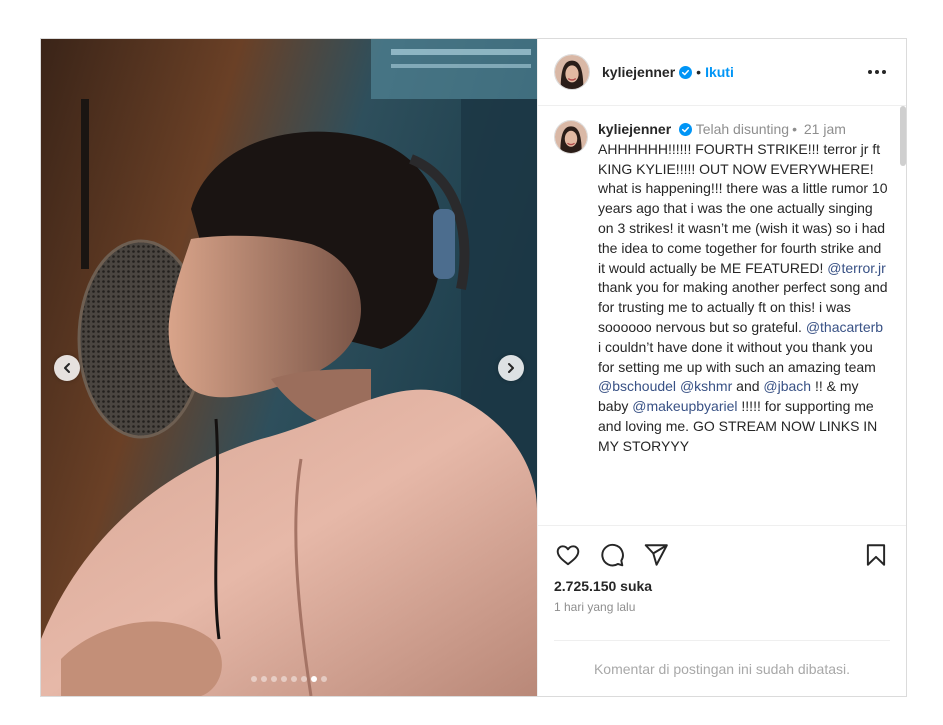 The image size is (943, 725). I want to click on post-header: kyliejenner • Ikuti, so click(722, 72).